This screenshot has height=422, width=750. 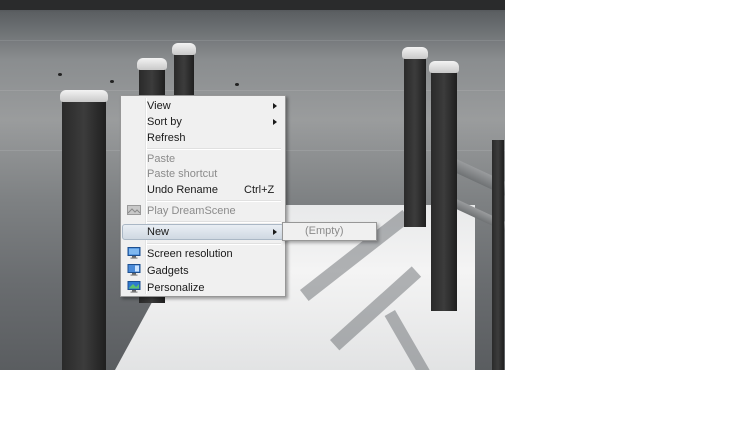 I want to click on menu-item-label: Sort by, so click(x=164, y=122).